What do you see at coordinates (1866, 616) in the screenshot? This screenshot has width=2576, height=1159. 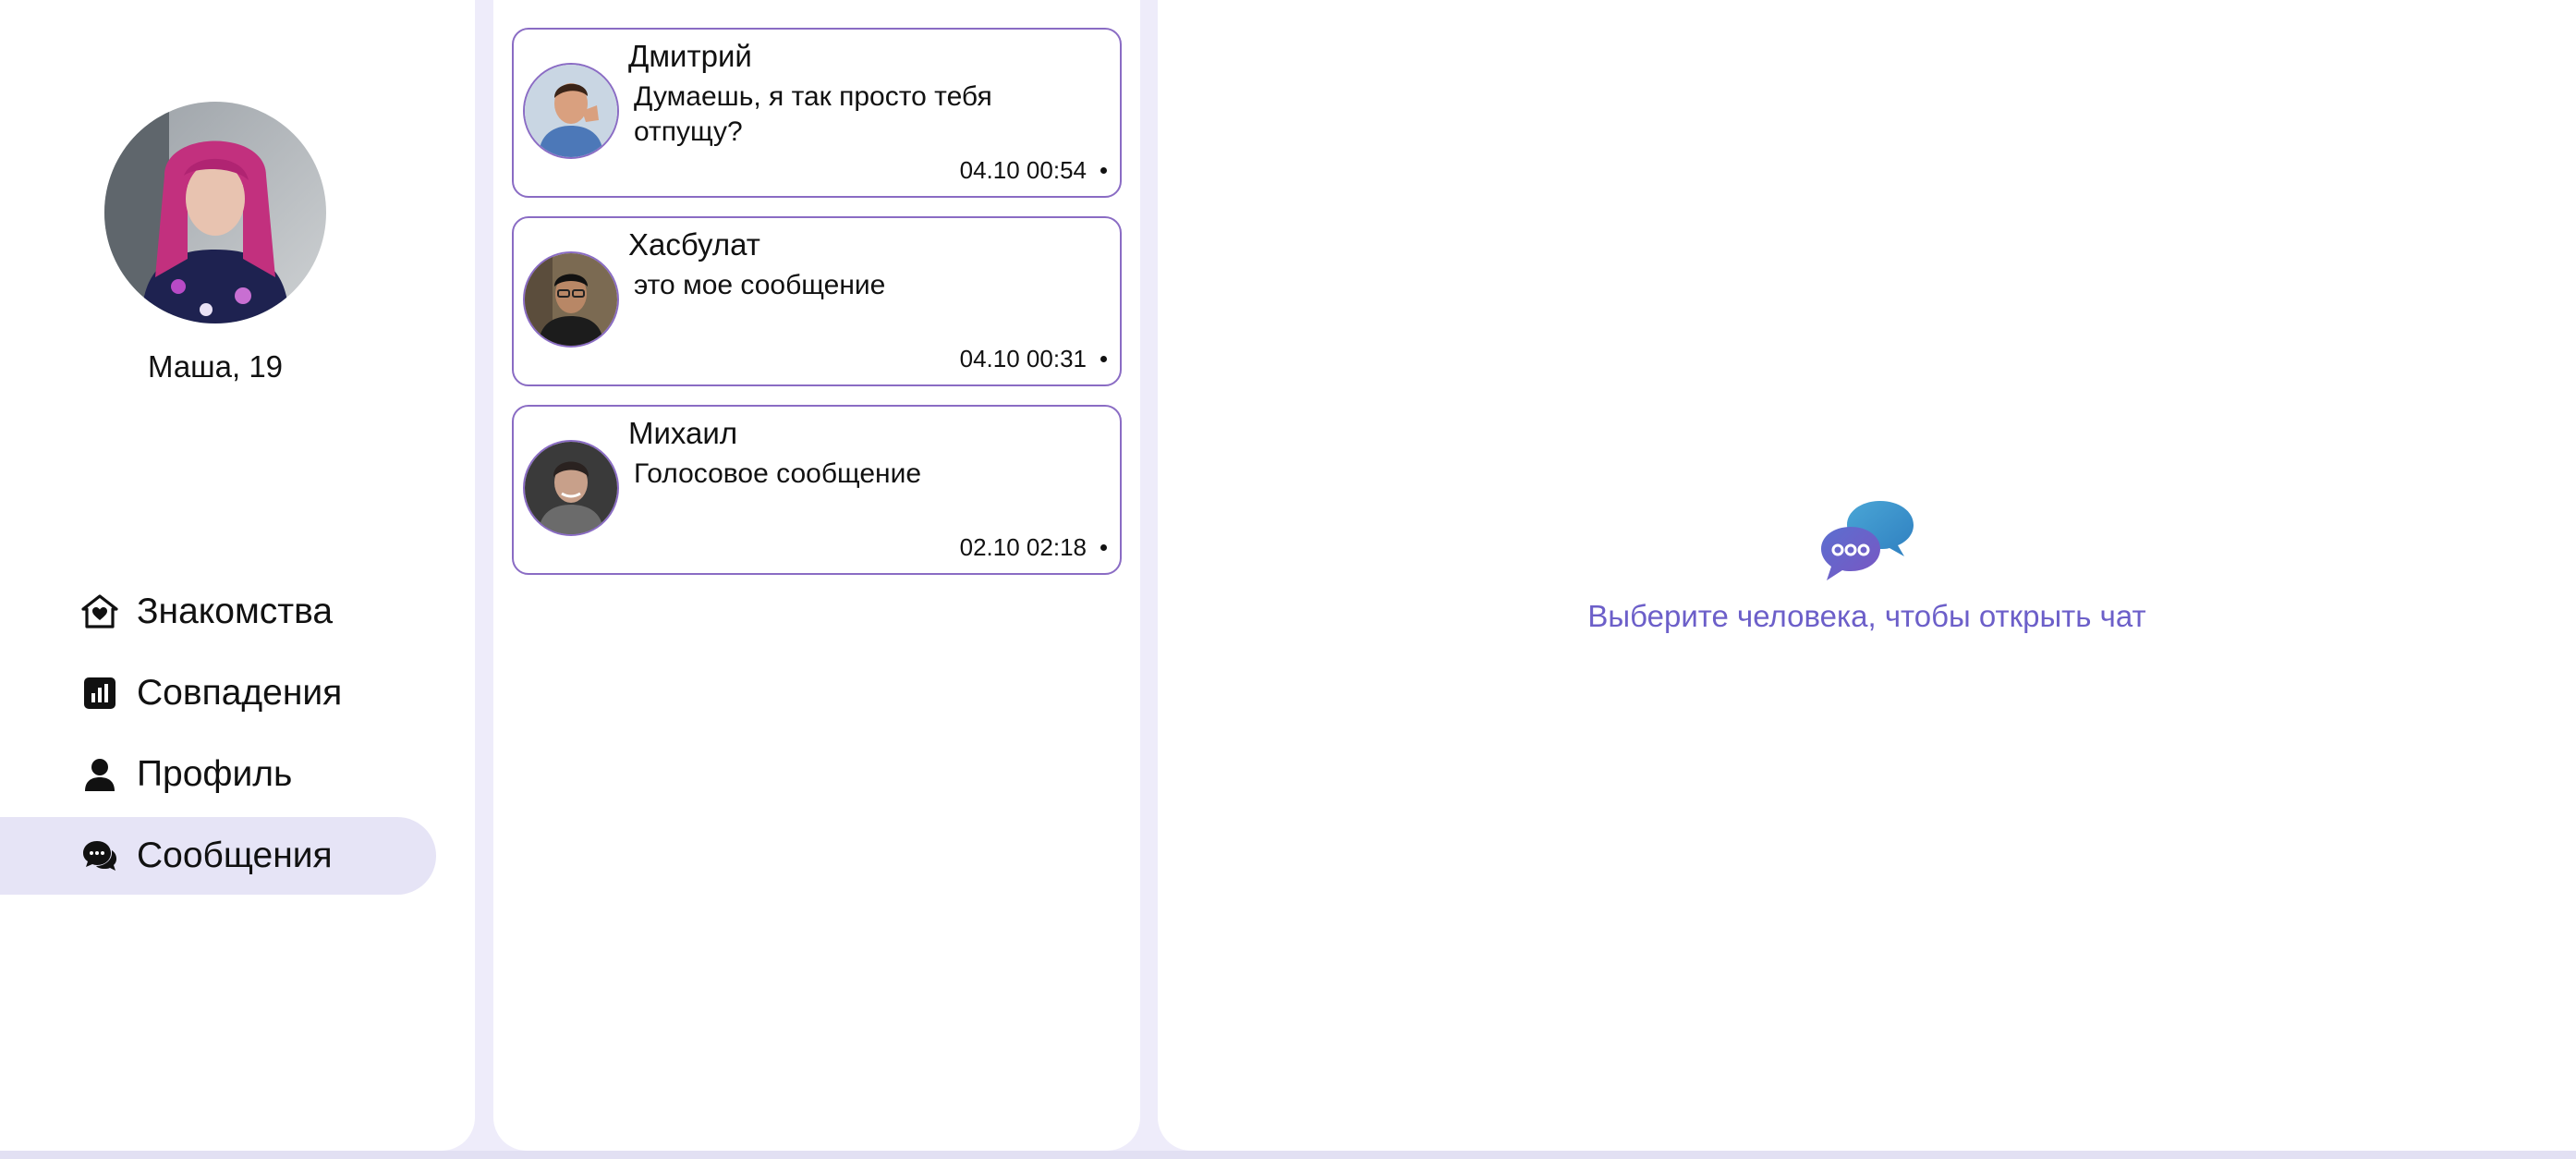 I see `empty-chat-hint: Выберите человека, чтобы открыть чат` at bounding box center [1866, 616].